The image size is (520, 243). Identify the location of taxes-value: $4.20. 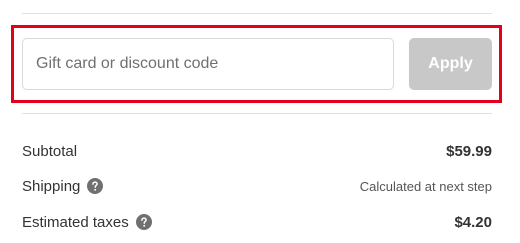
(473, 222).